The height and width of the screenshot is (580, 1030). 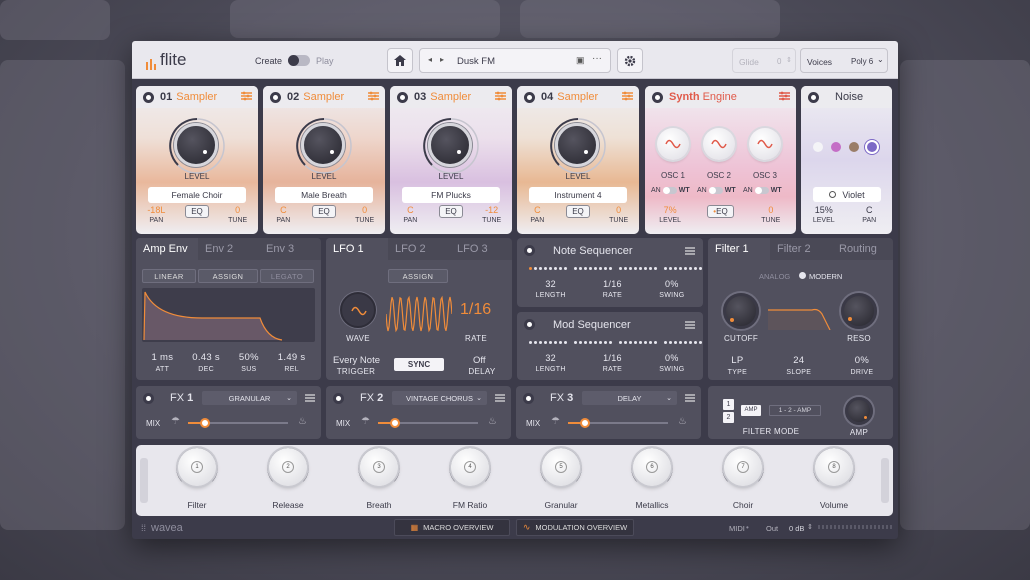 What do you see at coordinates (751, 410) in the screenshot?
I see `route-box-amp: AMP` at bounding box center [751, 410].